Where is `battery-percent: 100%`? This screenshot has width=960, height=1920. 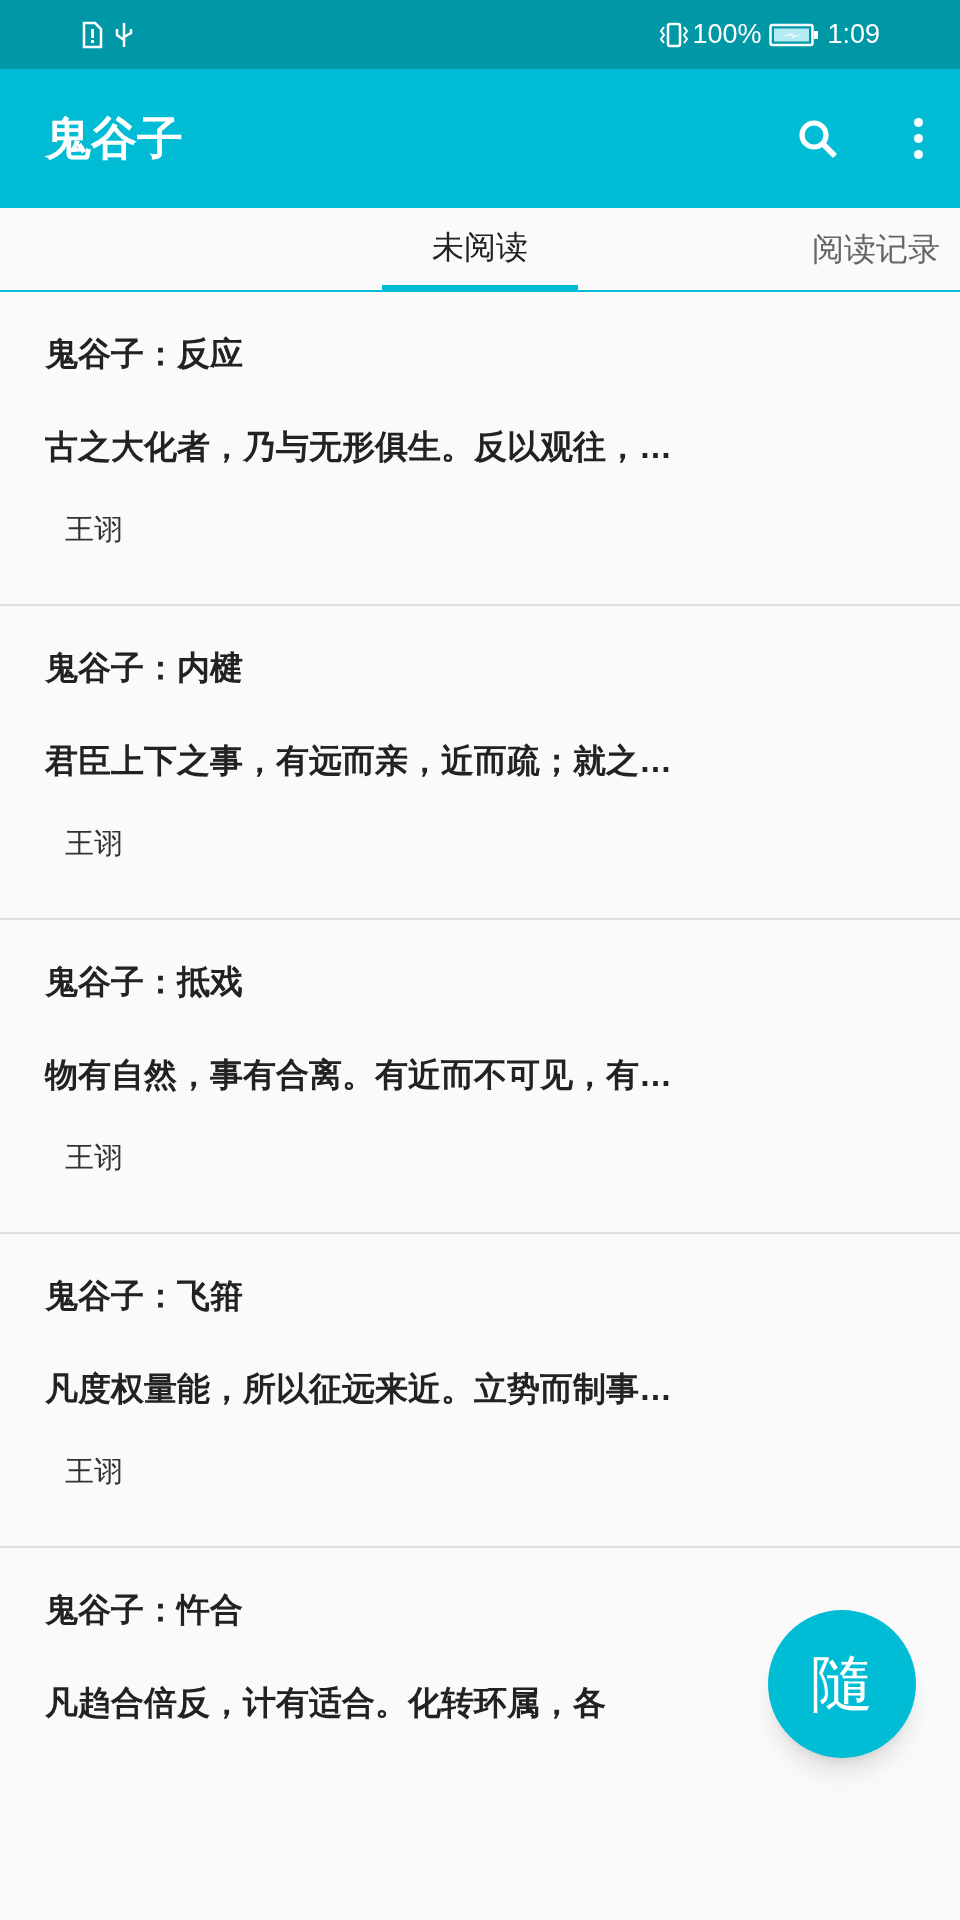 battery-percent: 100% is located at coordinates (727, 35).